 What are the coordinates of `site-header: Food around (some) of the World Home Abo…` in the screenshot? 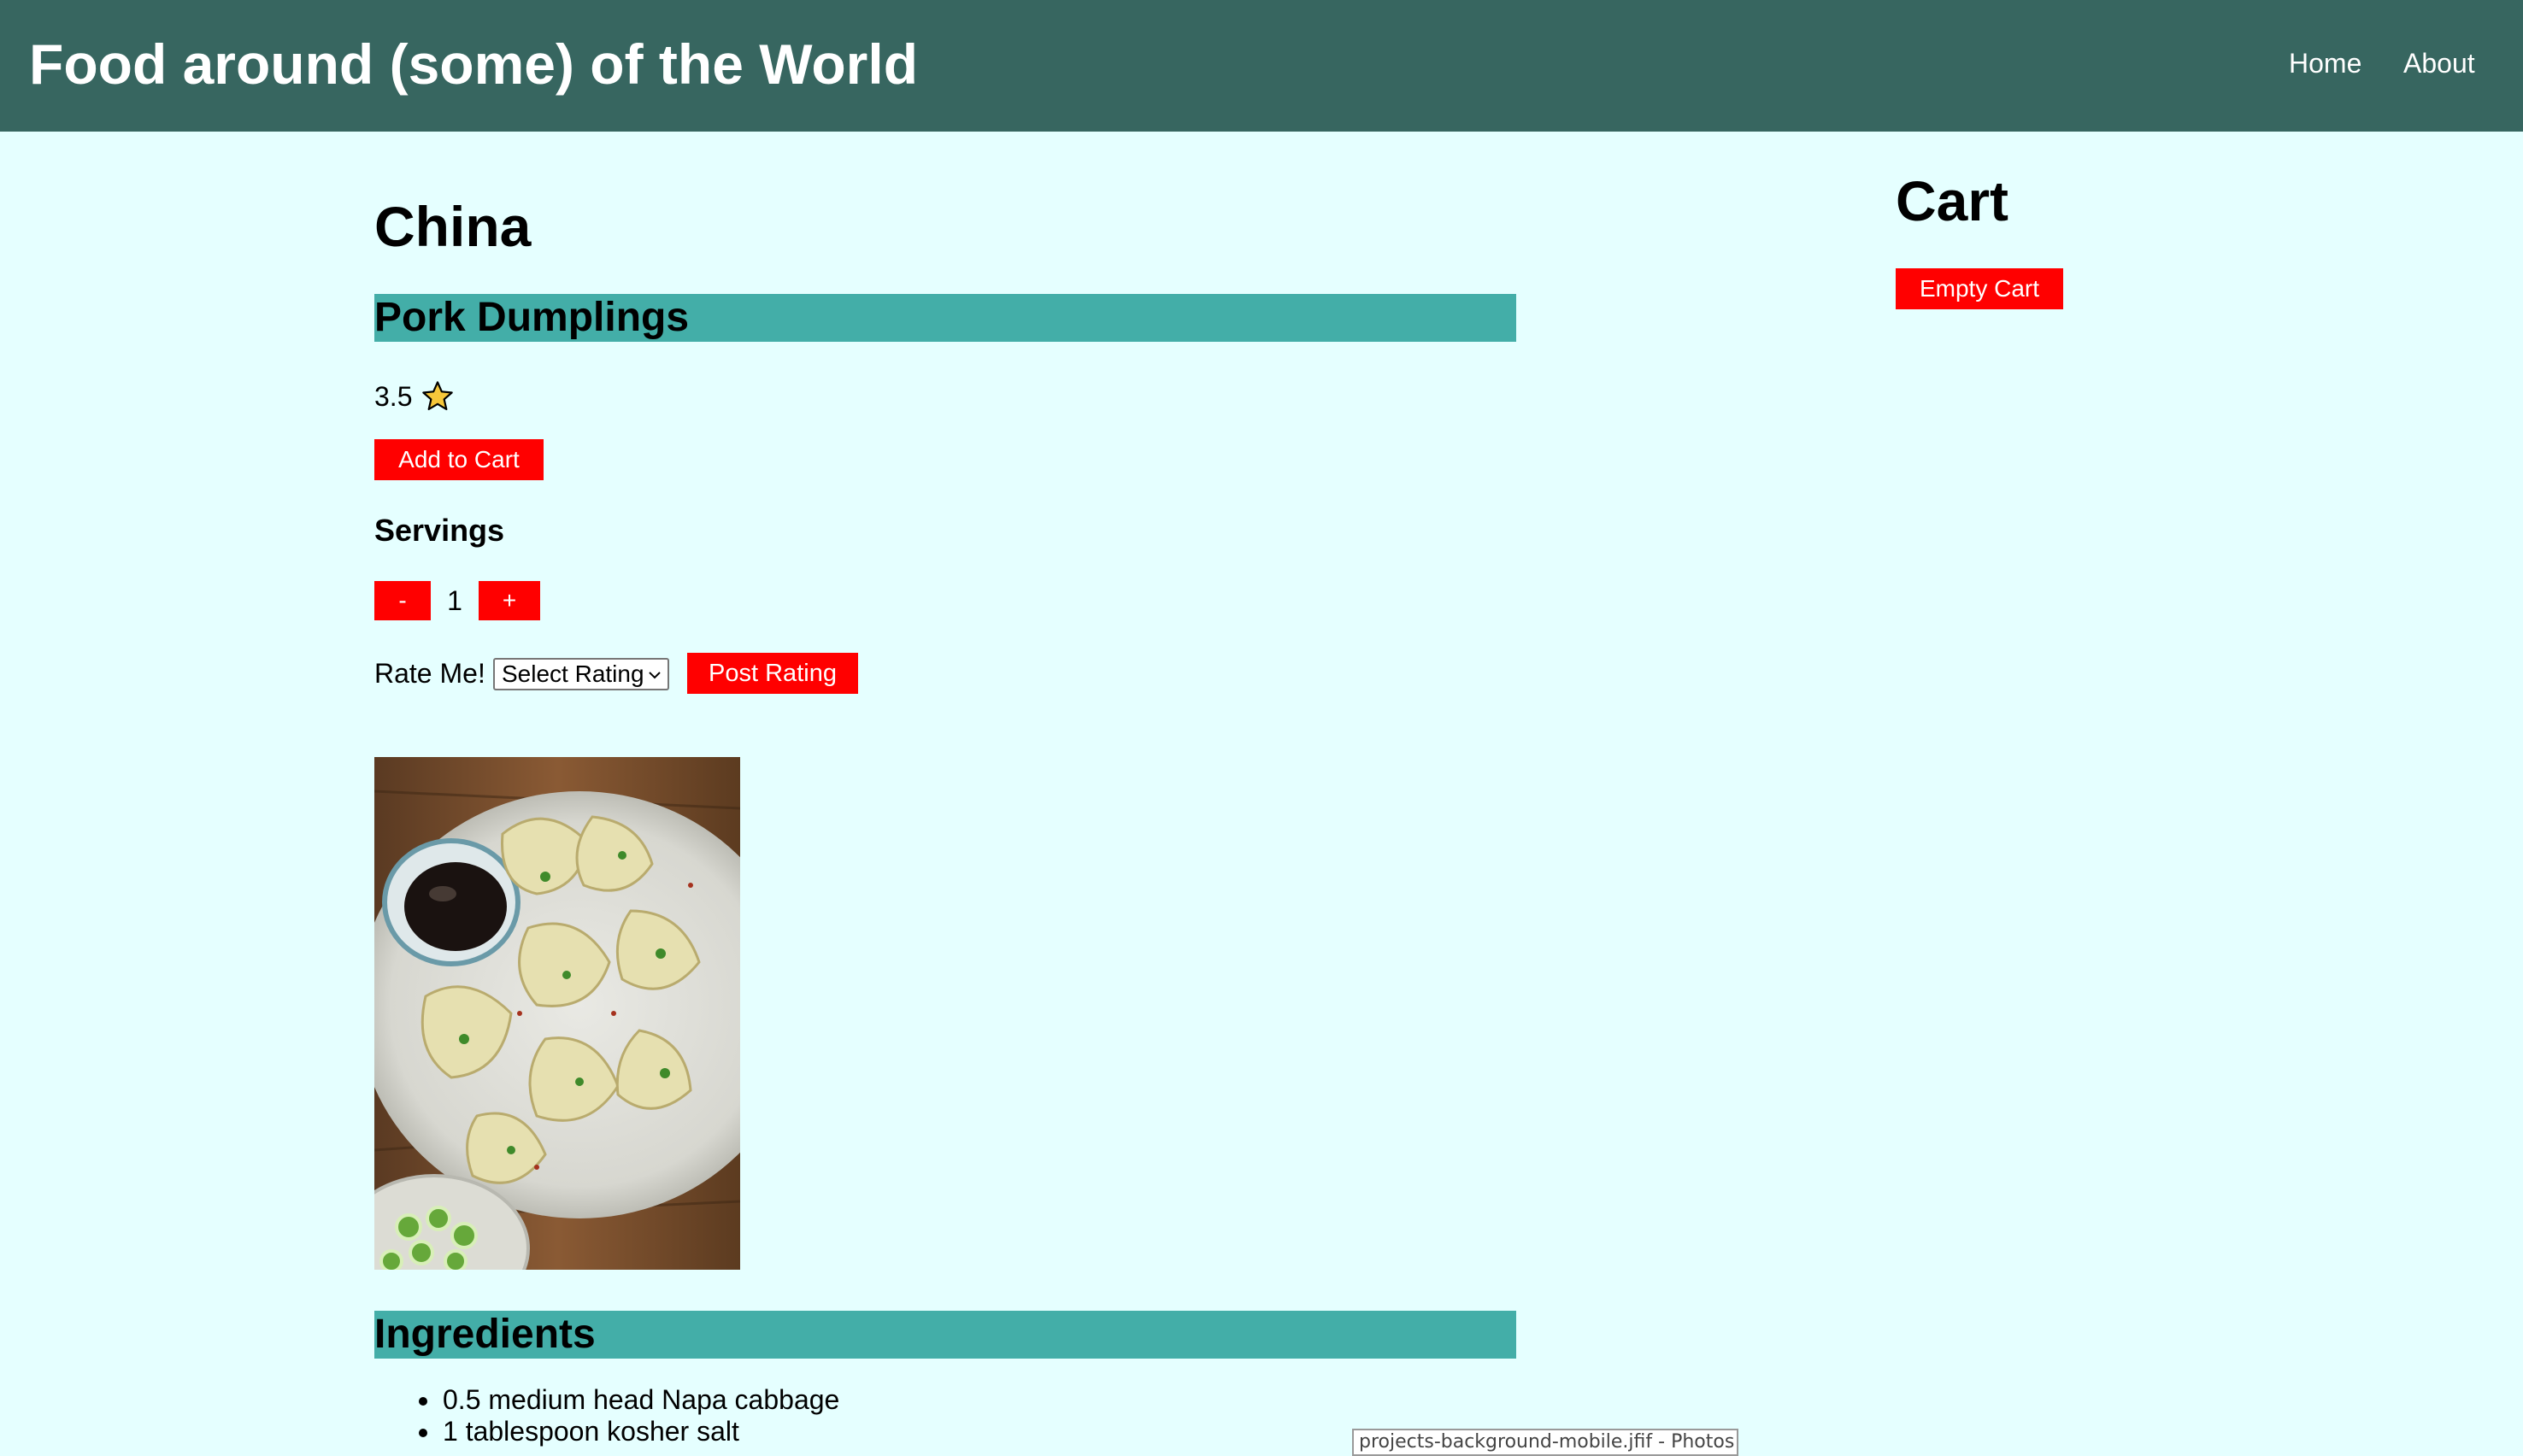 It's located at (1261, 66).